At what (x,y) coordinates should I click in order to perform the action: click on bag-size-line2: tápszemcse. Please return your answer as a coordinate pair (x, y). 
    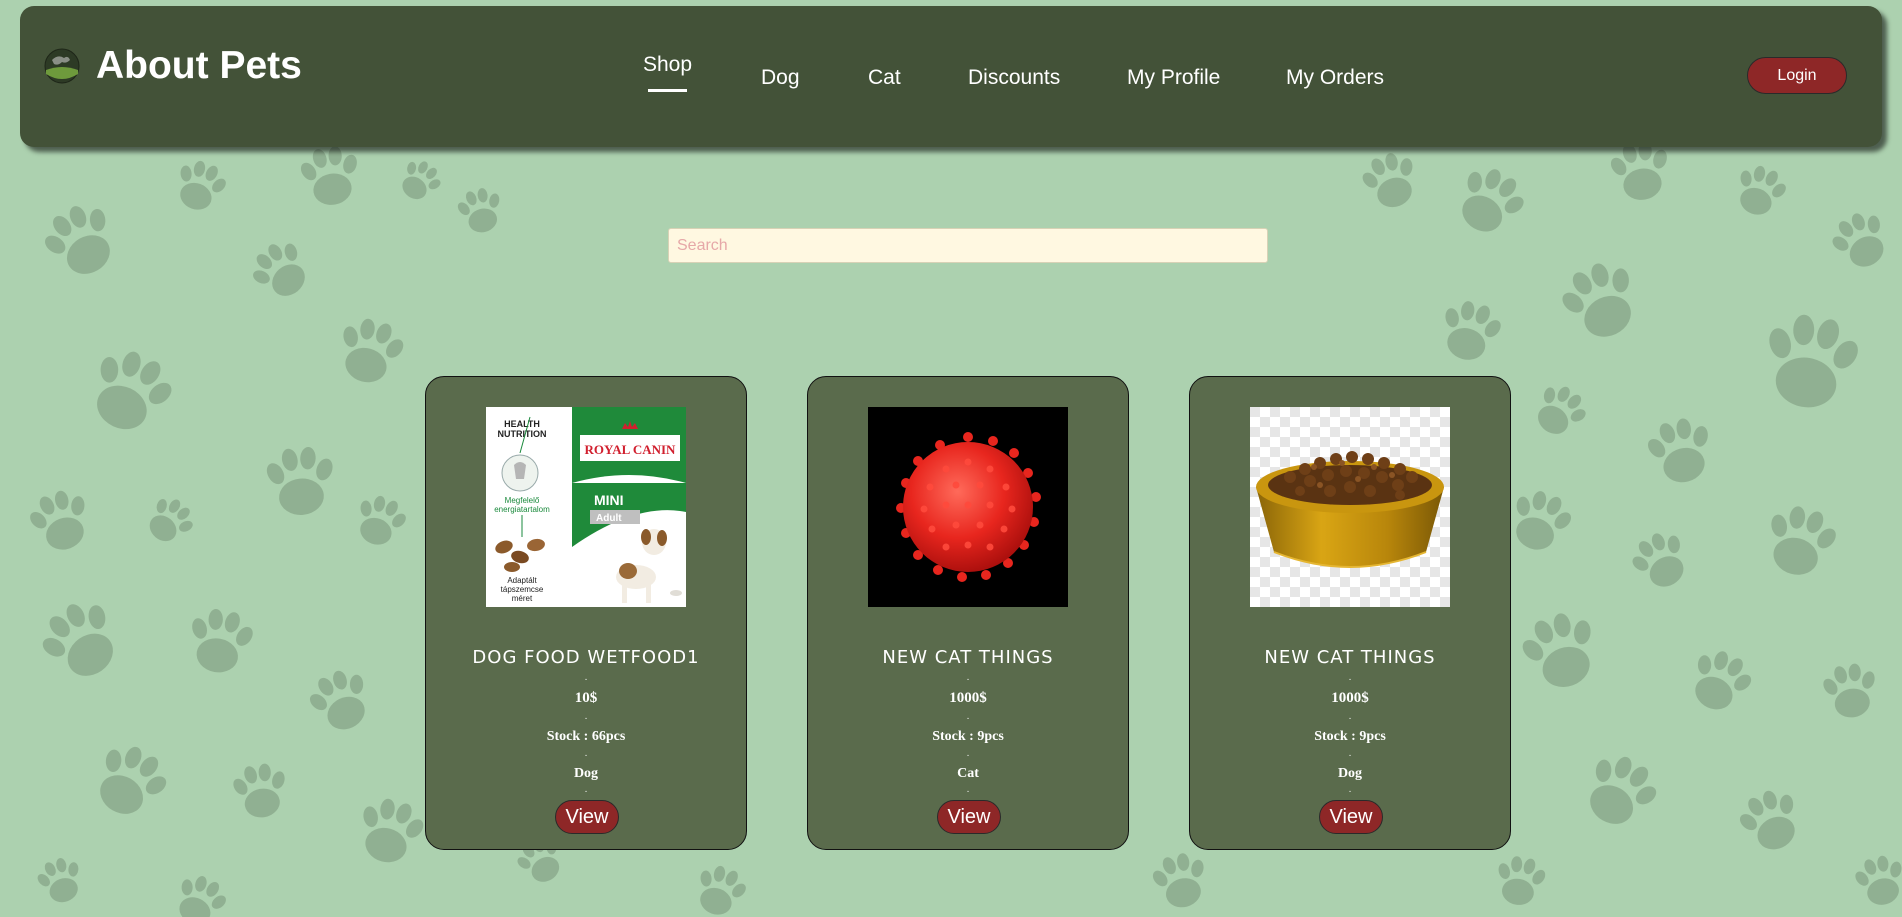
    Looking at the image, I should click on (522, 589).